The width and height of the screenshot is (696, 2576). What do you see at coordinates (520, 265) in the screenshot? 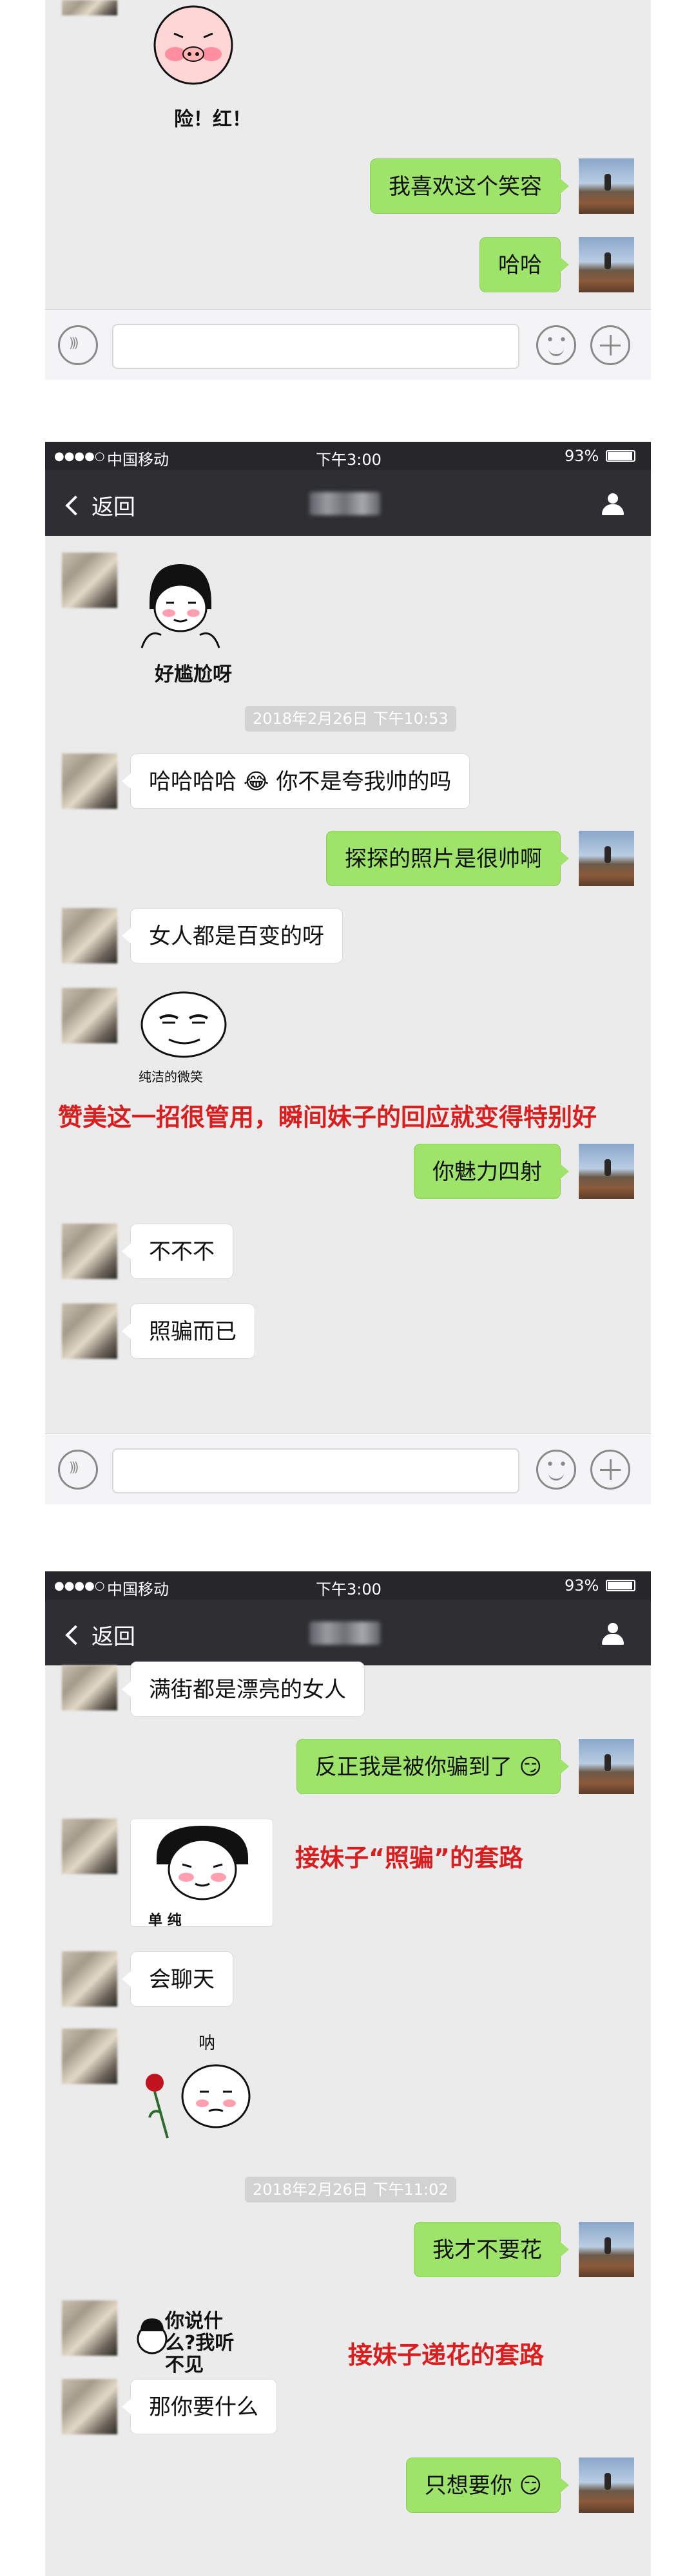
I see `message-text: 哈哈` at bounding box center [520, 265].